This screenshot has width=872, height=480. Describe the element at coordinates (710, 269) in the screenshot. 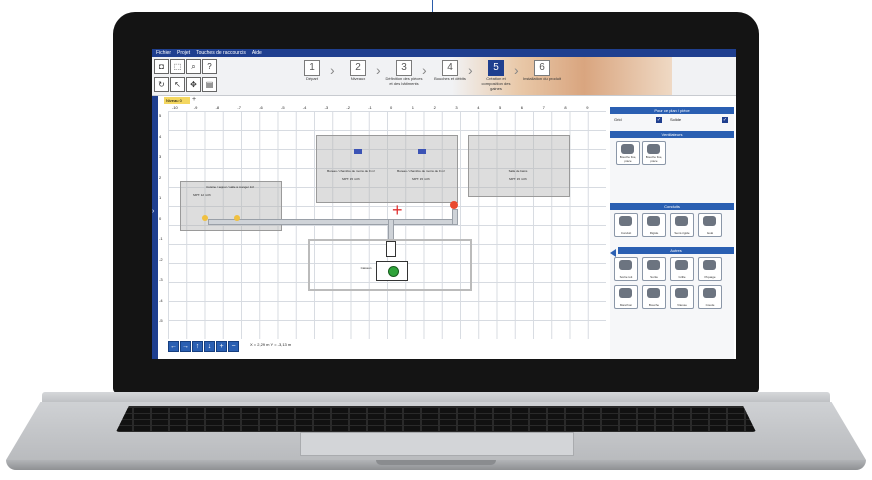

I see `other-item: Piquage` at that location.